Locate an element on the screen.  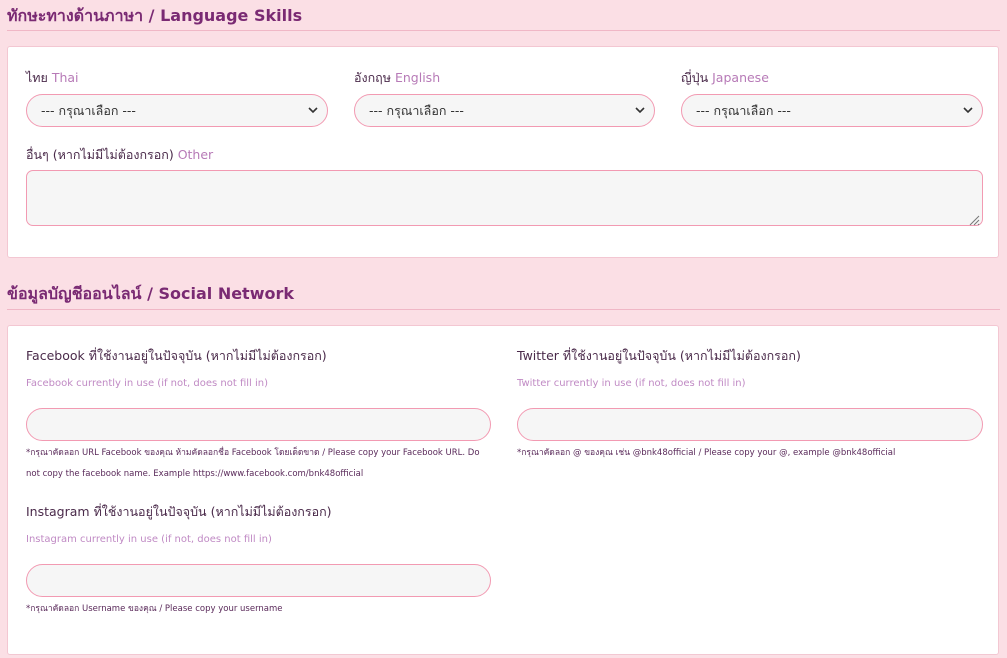
english-label-en: English is located at coordinates (417, 77).